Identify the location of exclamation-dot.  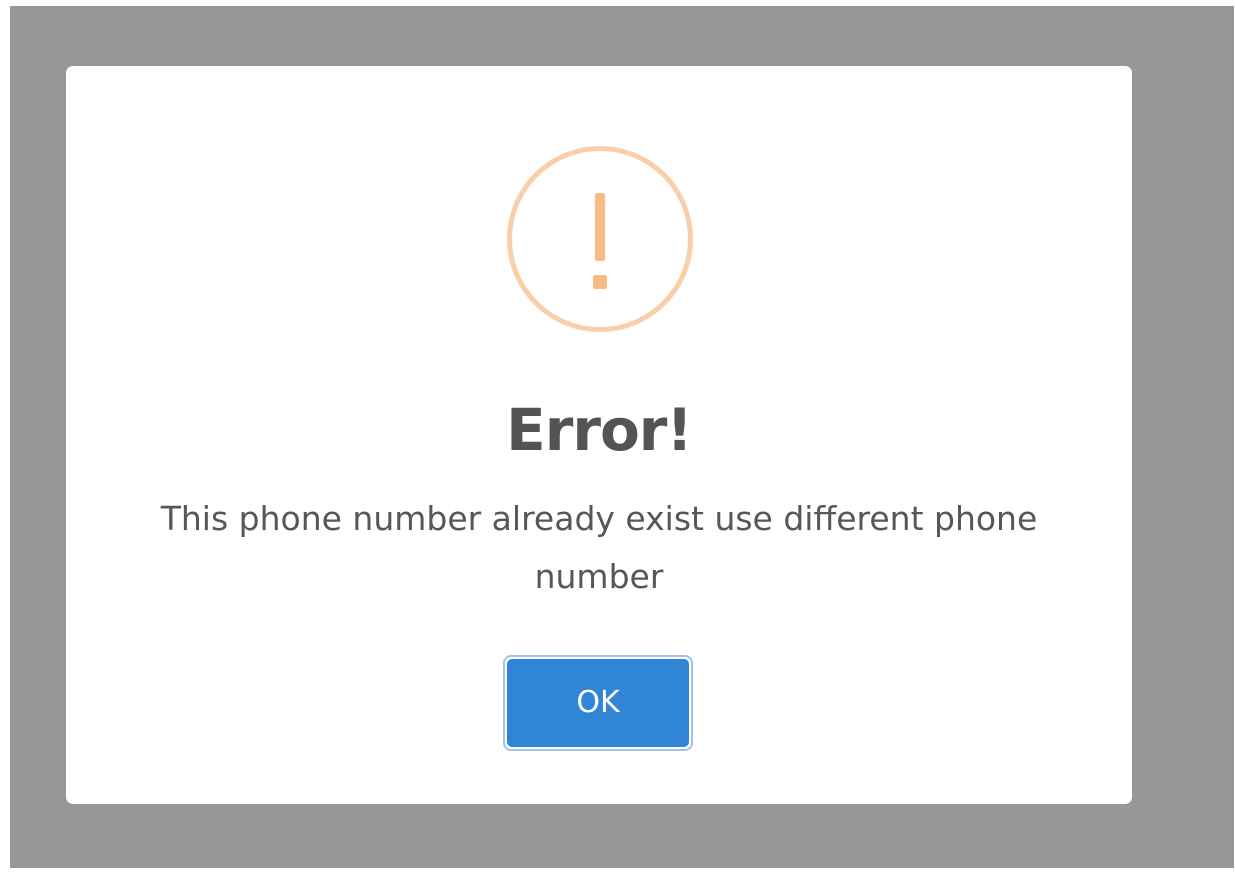
(600, 282).